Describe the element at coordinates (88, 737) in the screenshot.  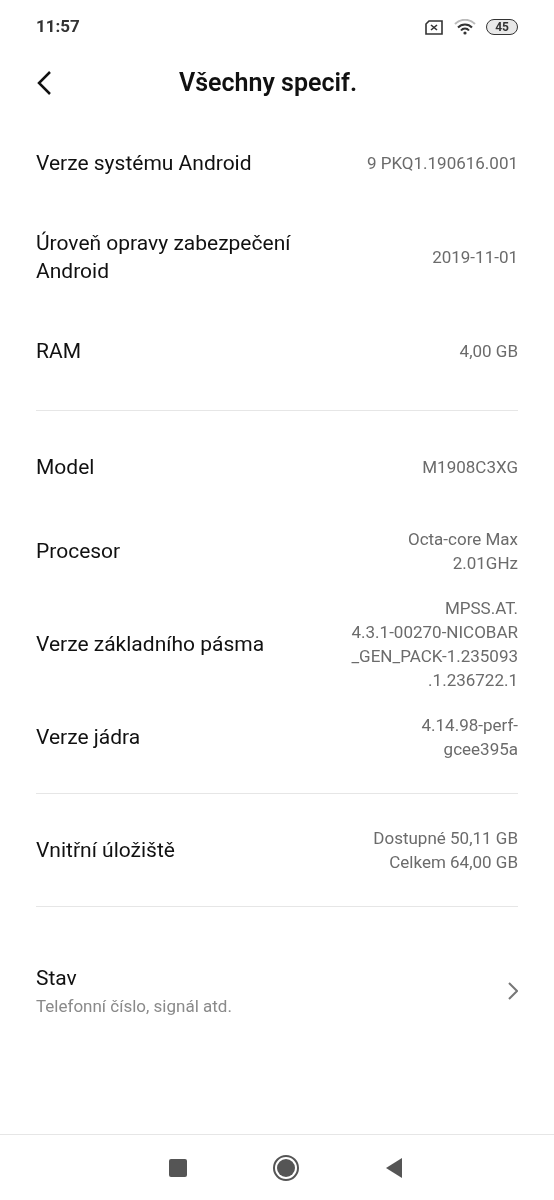
I see `spec-label: Verze jádra` at that location.